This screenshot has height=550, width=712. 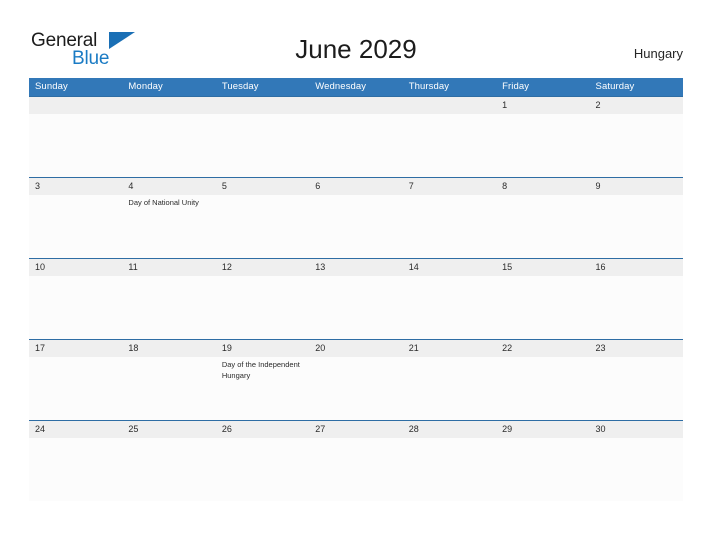 I want to click on day-number: 15, so click(x=542, y=267).